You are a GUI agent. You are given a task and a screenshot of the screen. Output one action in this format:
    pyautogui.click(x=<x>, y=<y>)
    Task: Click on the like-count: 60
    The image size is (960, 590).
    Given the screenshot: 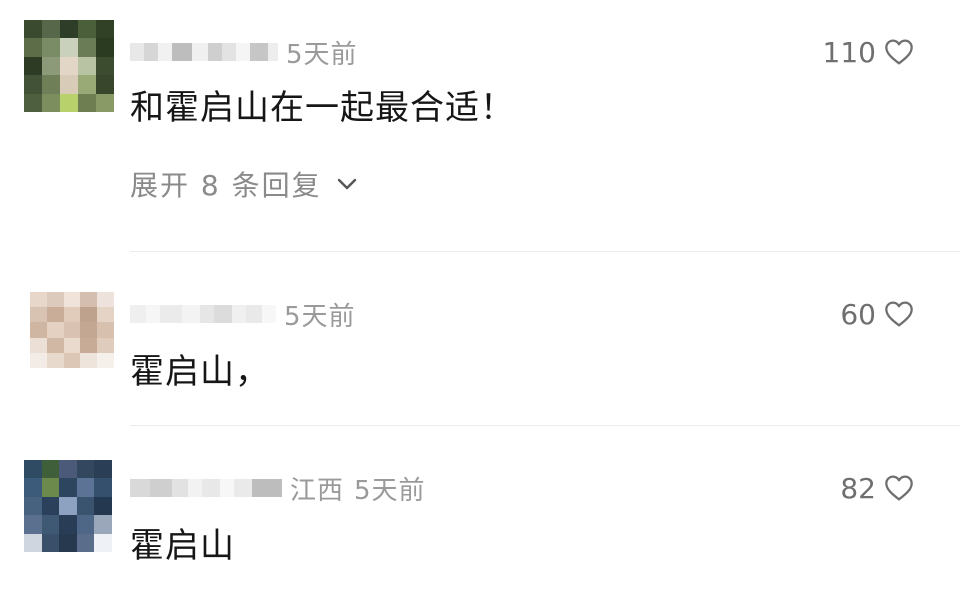 What is the action you would take?
    pyautogui.click(x=858, y=314)
    